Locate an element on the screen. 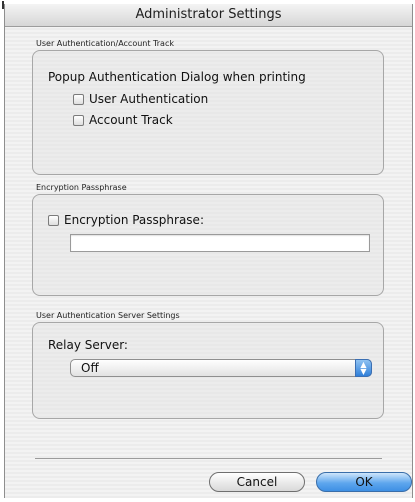  account-track-option: Account Track is located at coordinates (123, 120).